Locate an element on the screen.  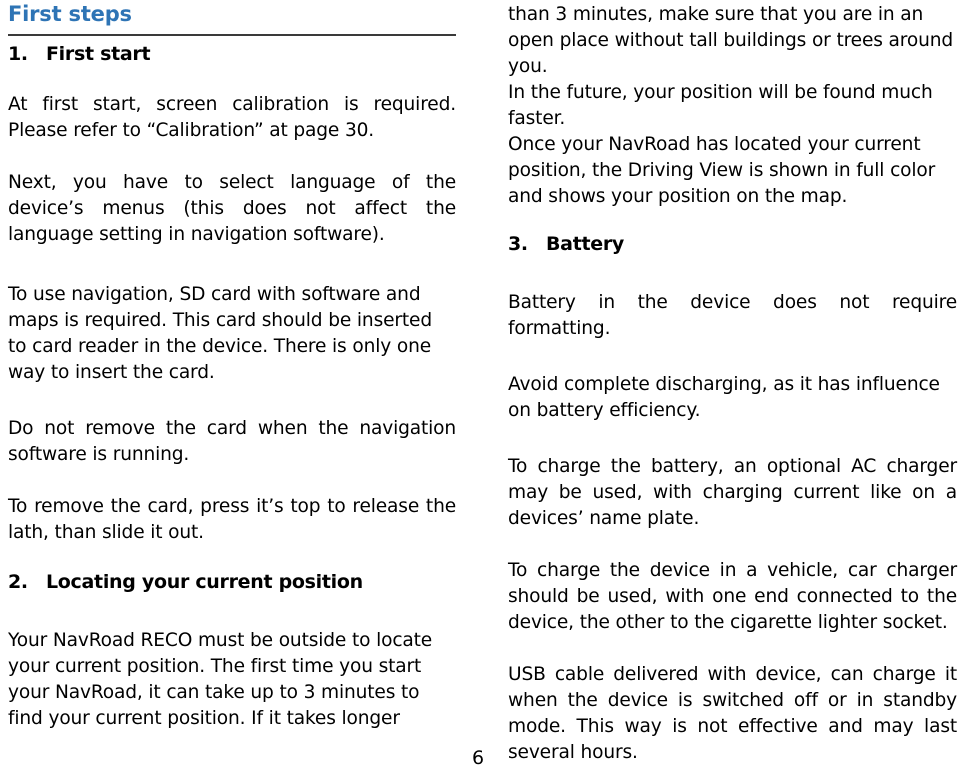
section-number-1: 1. is located at coordinates (18, 54).